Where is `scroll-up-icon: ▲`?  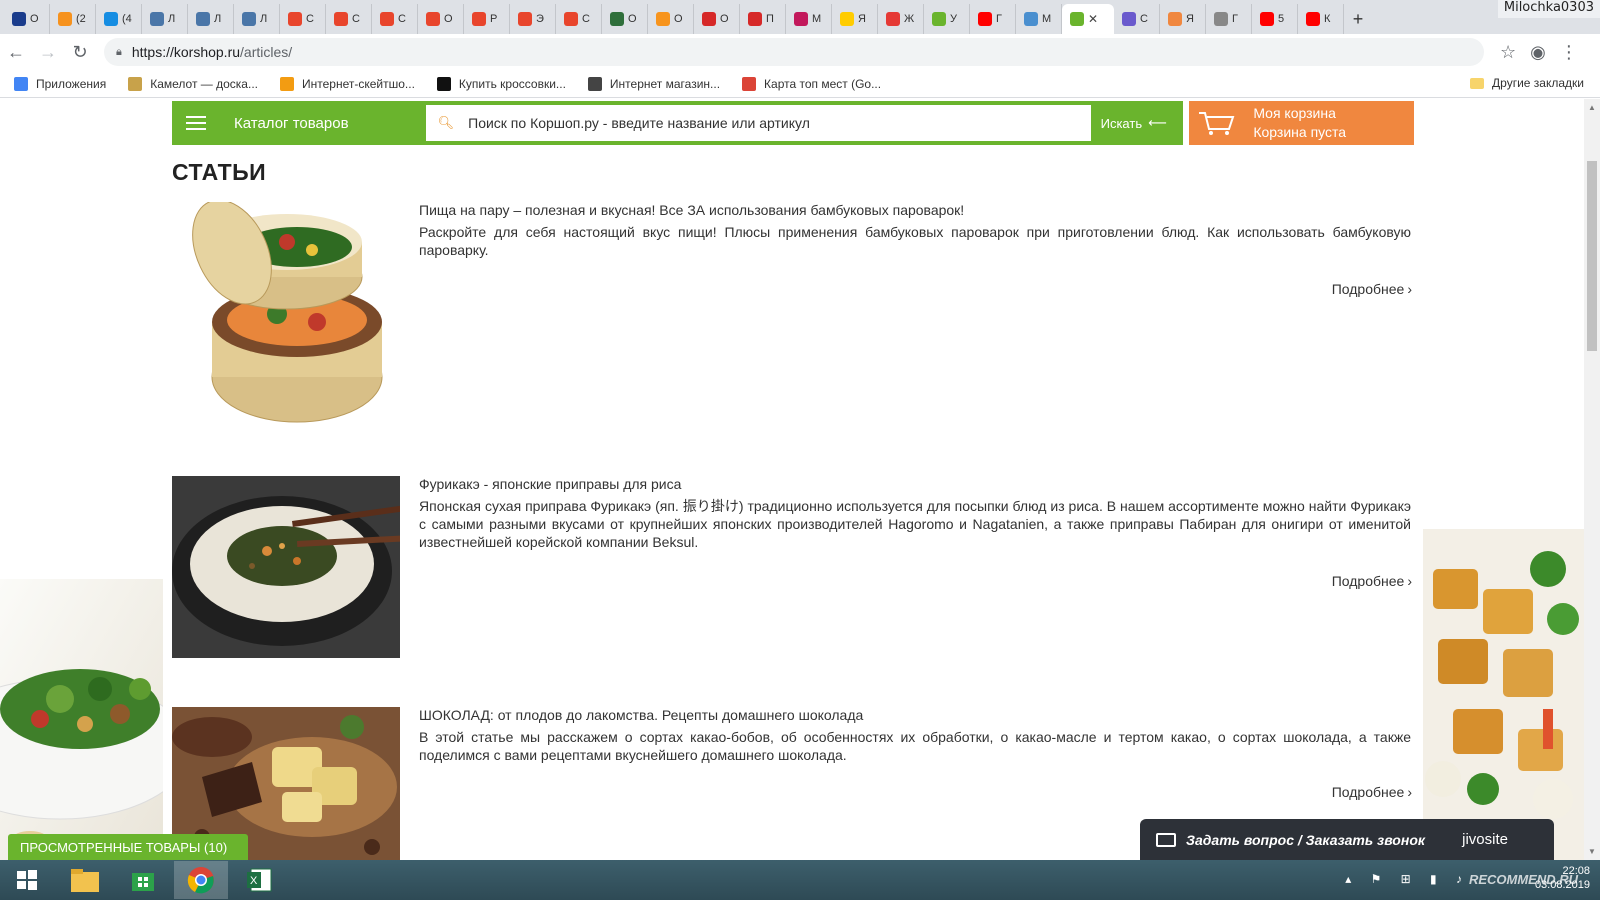 scroll-up-icon: ▲ is located at coordinates (1592, 107).